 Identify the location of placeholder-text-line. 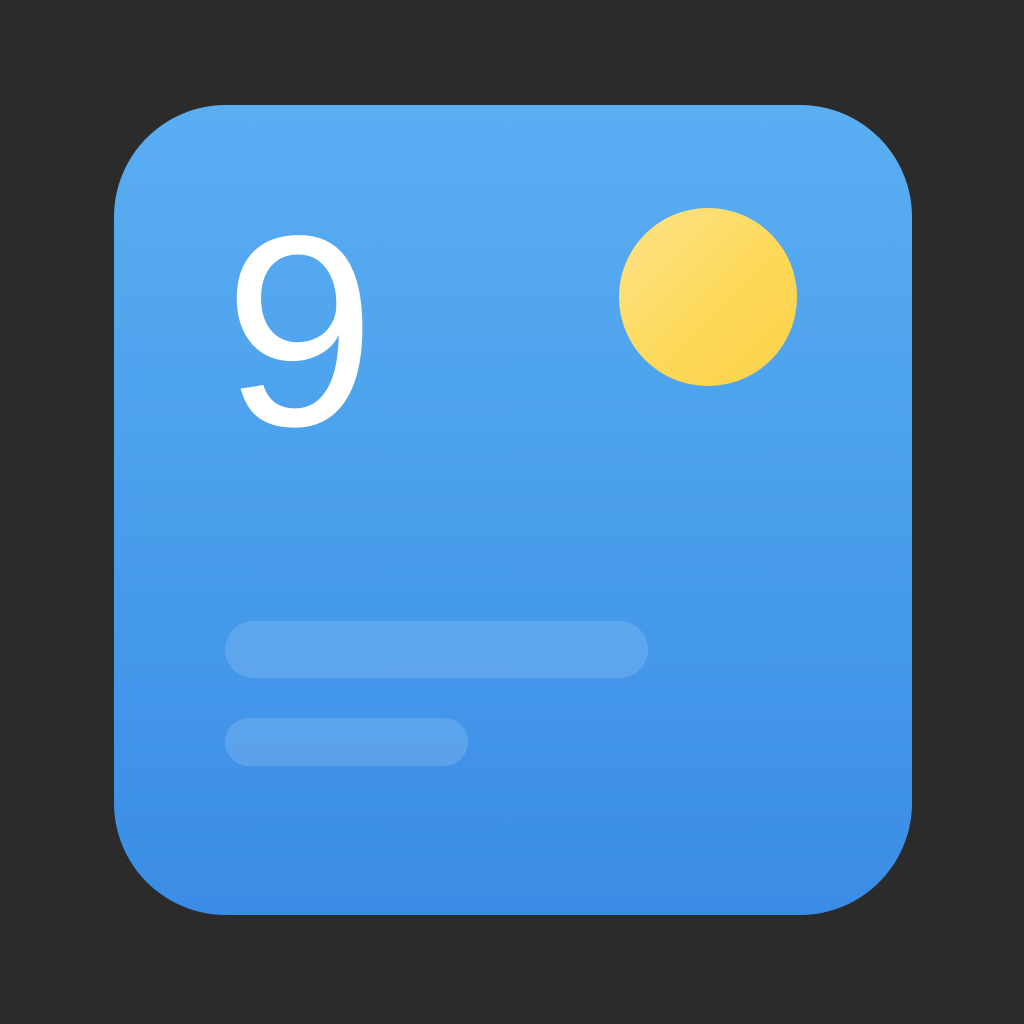
(436, 649).